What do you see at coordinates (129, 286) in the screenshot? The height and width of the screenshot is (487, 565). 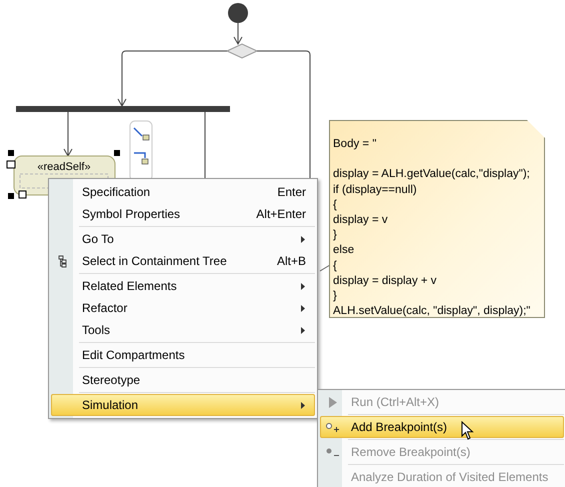 I see `menu-label: Related Elements` at bounding box center [129, 286].